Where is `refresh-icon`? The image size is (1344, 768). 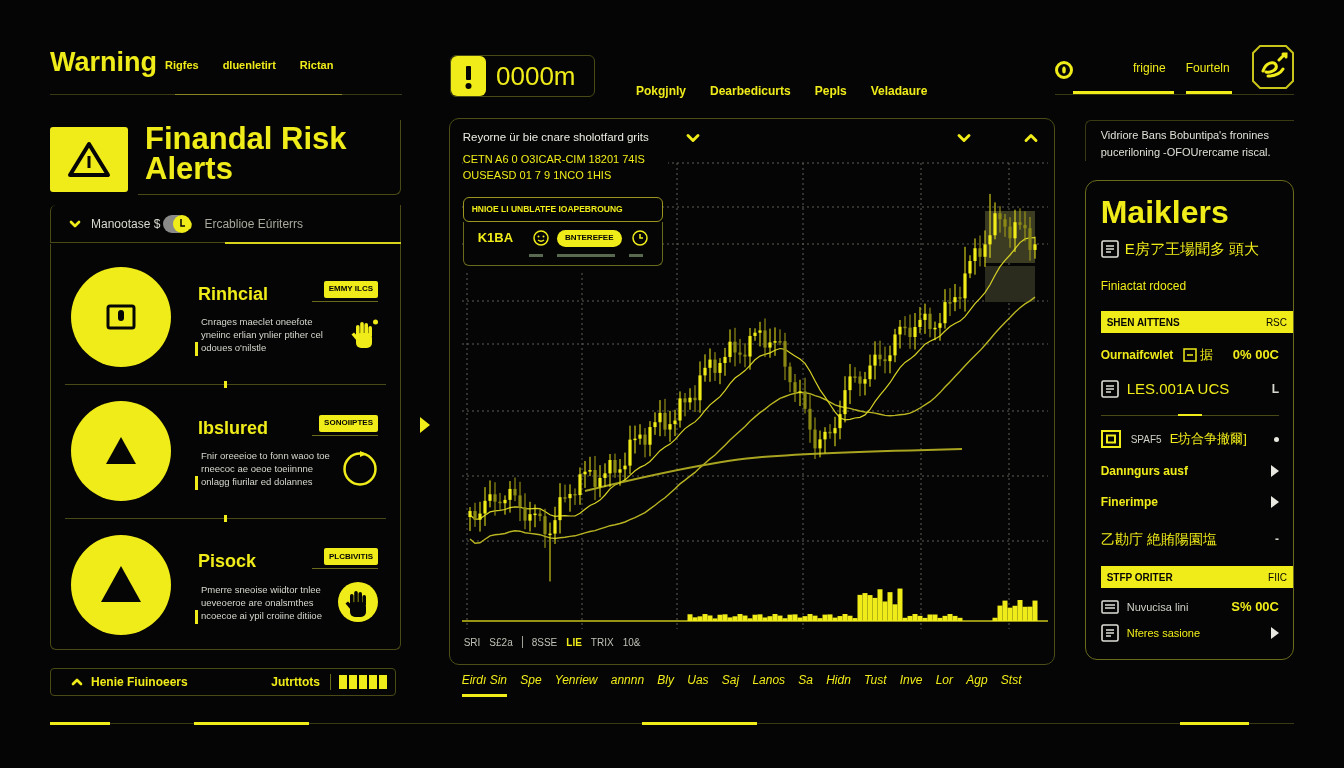
refresh-icon is located at coordinates (360, 468).